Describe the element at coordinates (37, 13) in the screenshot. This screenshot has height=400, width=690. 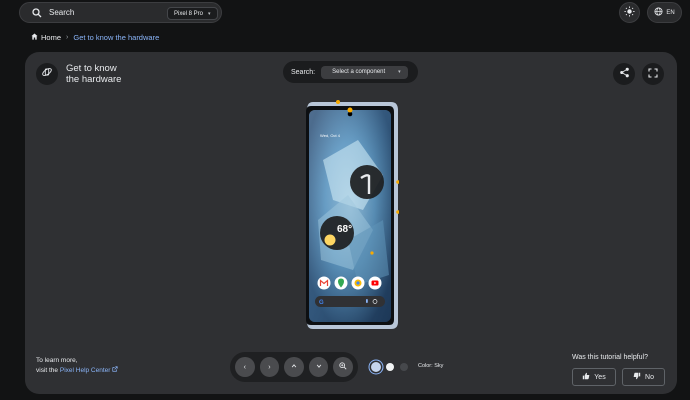
I see `search-icon` at that location.